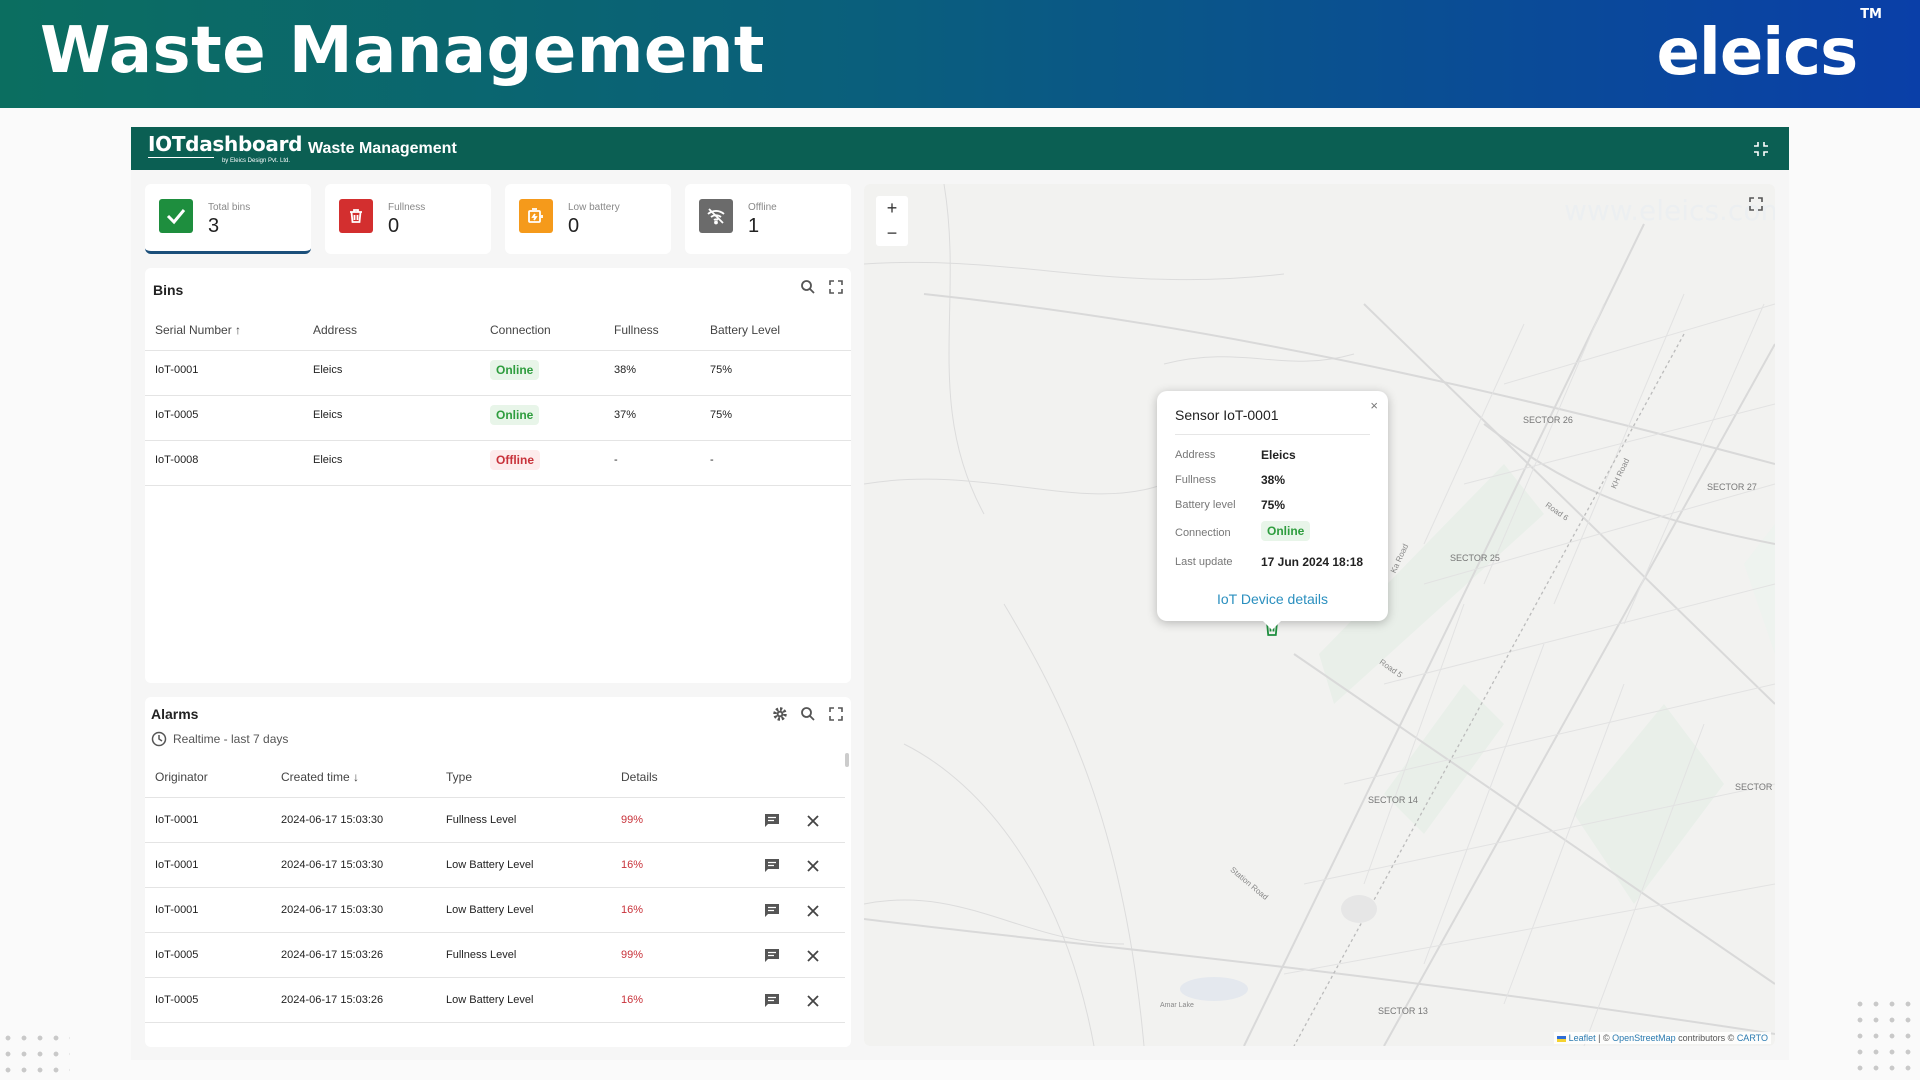 The height and width of the screenshot is (1080, 1920). What do you see at coordinates (402, 51) in the screenshot?
I see `banner-title: Waste Management` at bounding box center [402, 51].